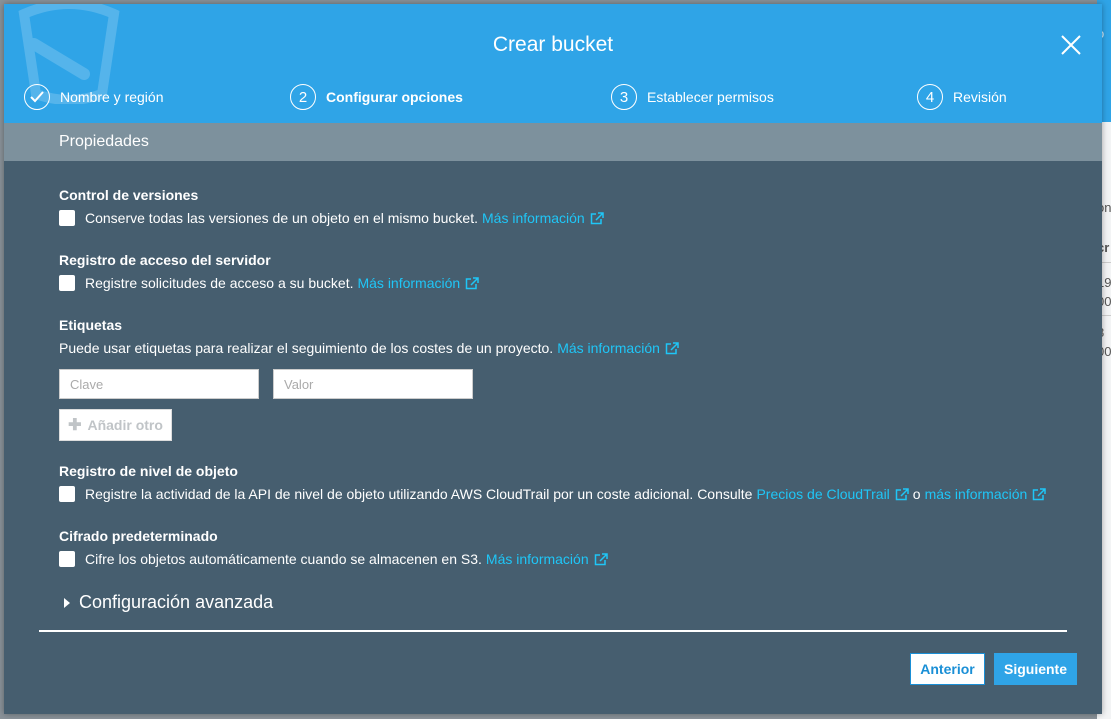 This screenshot has height=719, width=1111. I want to click on encryption-checkbox, so click(67, 559).